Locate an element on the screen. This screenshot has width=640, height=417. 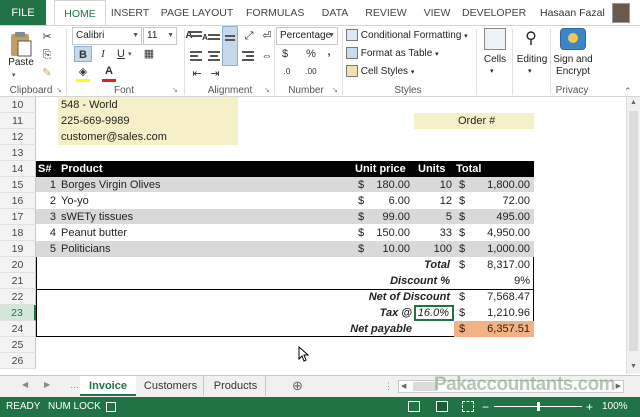
split-handle-icon: ⋮ is located at coordinates (388, 386).